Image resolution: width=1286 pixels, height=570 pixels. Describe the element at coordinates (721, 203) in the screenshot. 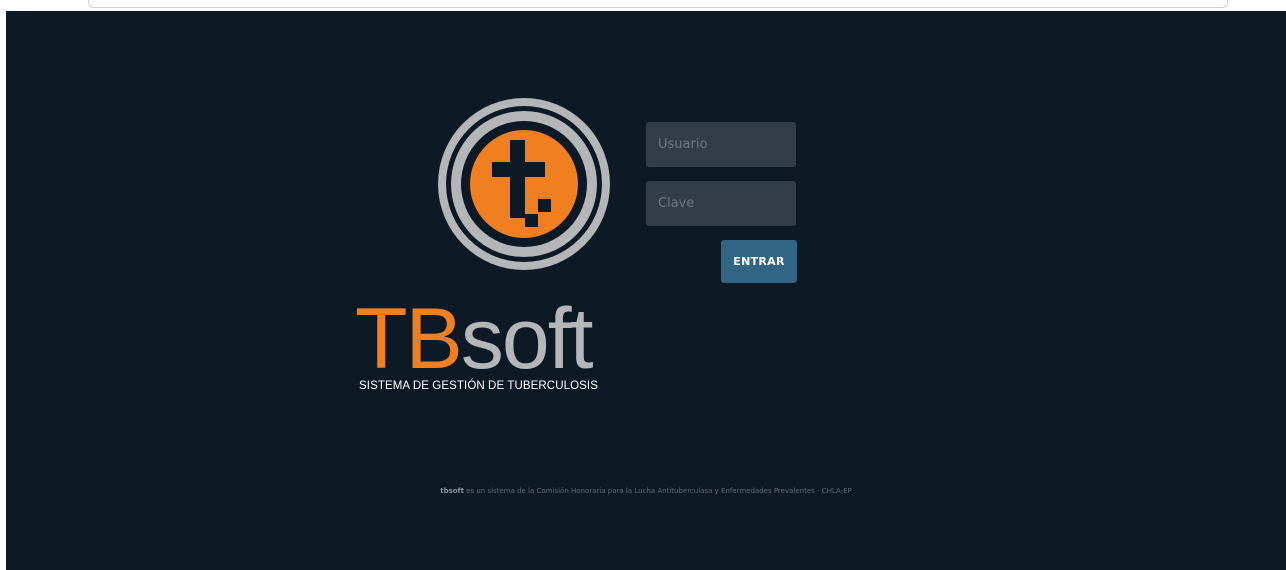

I see `password-input` at that location.